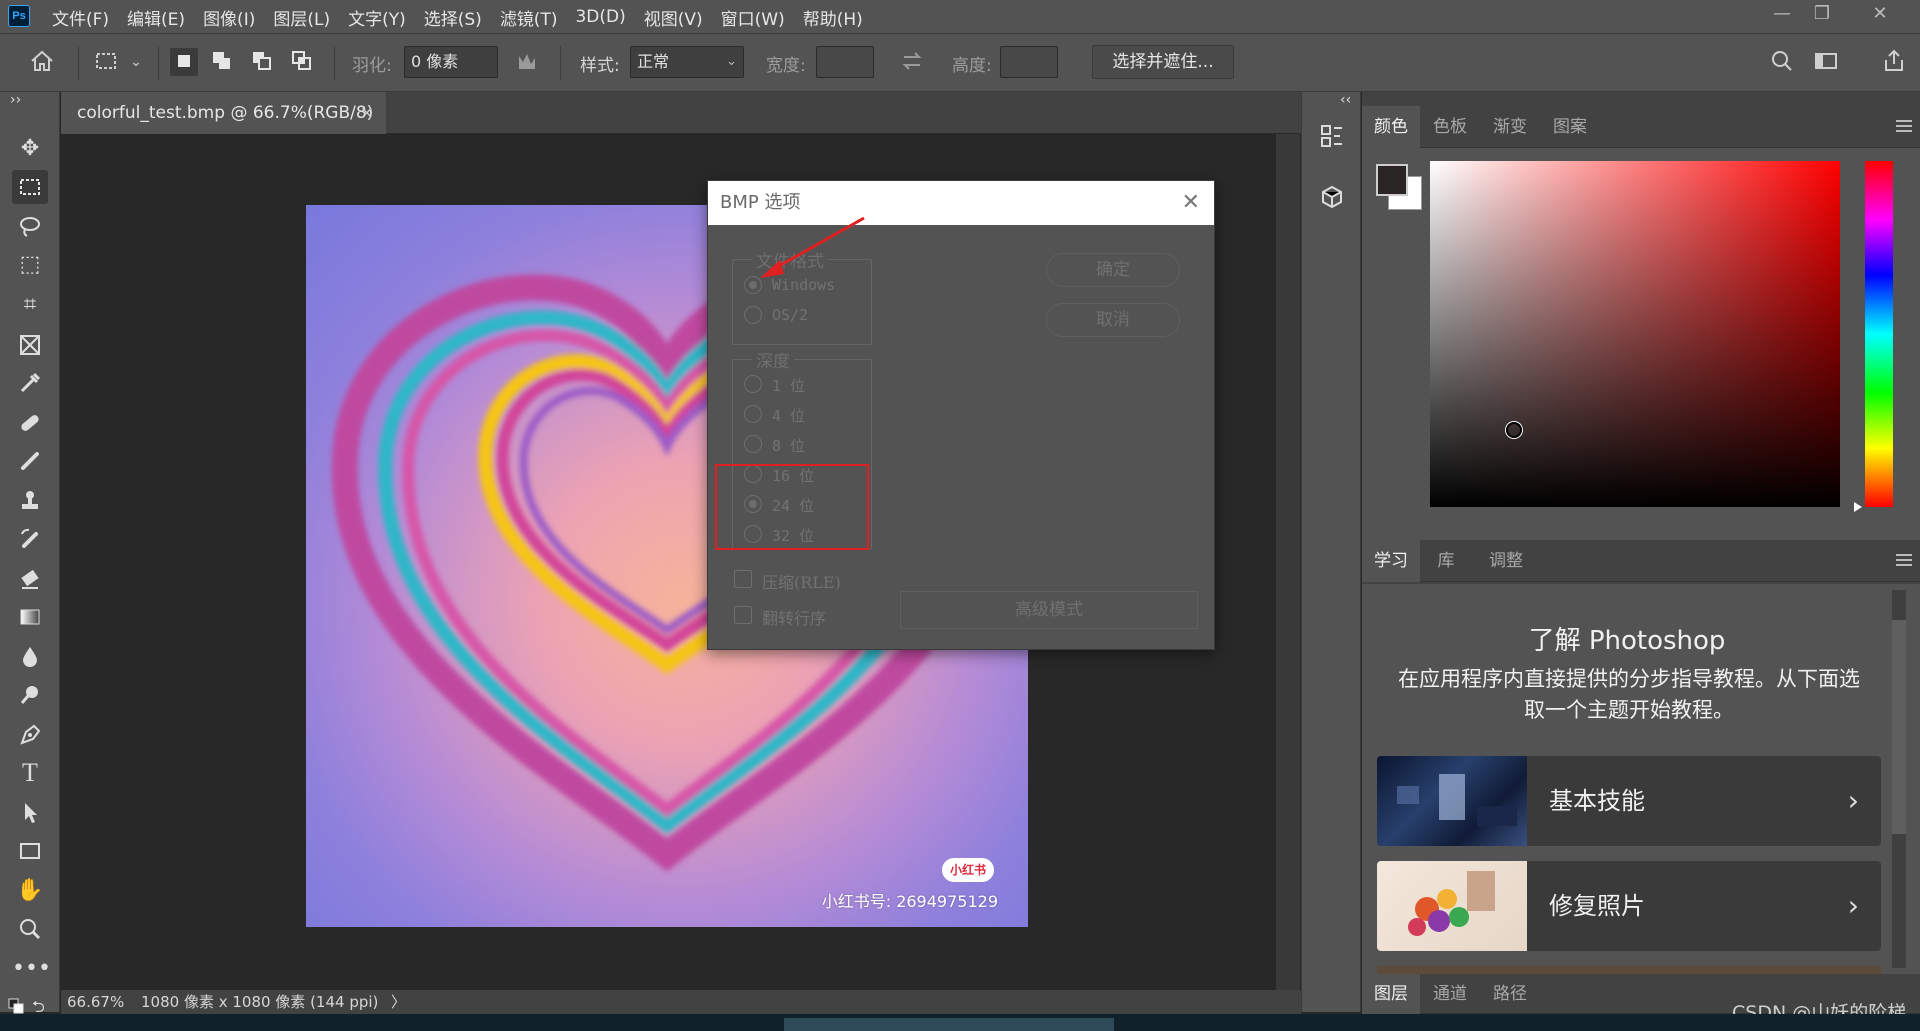 The width and height of the screenshot is (1920, 1031). I want to click on flip-rows-checkbox, so click(743, 615).